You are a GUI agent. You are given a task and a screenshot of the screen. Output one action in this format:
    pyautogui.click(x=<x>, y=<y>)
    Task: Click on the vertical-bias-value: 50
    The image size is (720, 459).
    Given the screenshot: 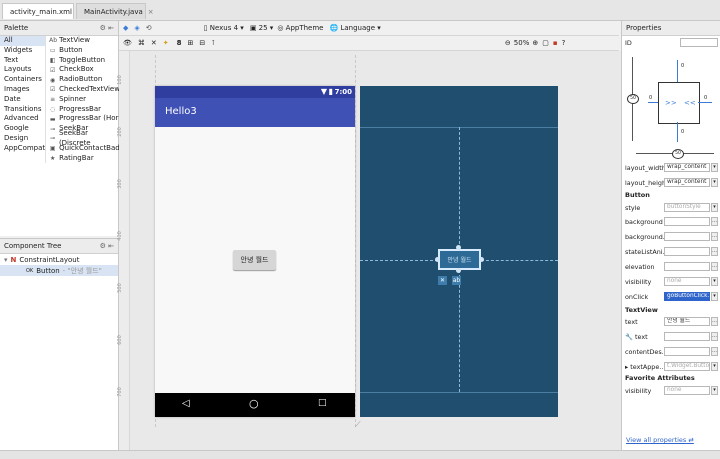 What is the action you would take?
    pyautogui.click(x=633, y=99)
    